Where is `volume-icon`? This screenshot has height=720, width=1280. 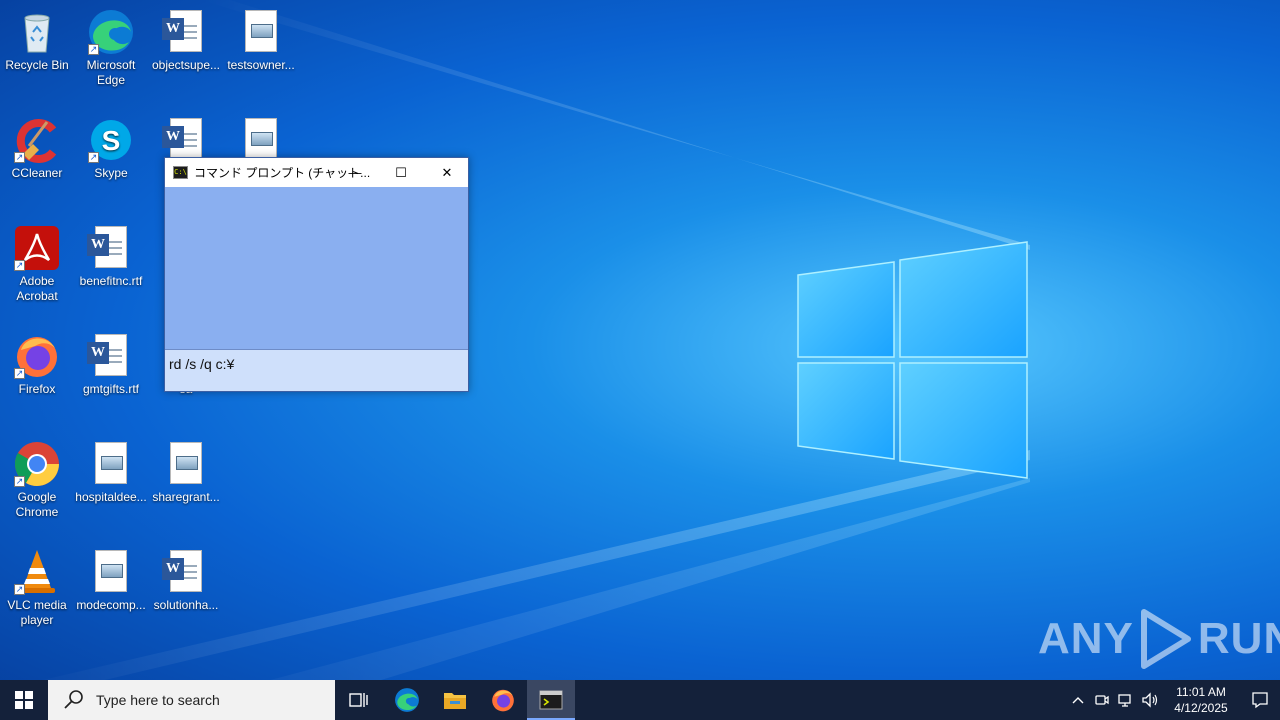 volume-icon is located at coordinates (1150, 700).